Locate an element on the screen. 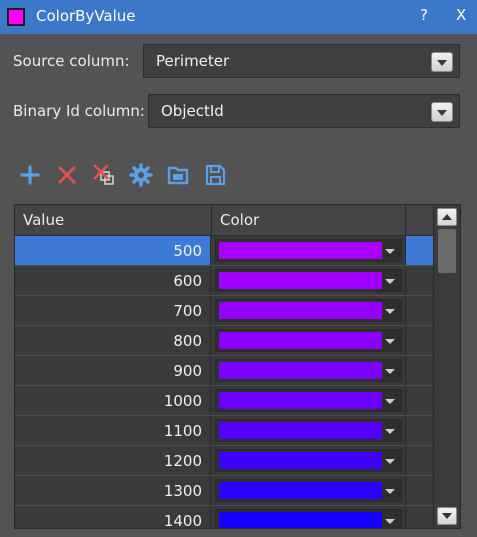 This screenshot has height=537, width=477. value-cell: 900 is located at coordinates (113, 370).